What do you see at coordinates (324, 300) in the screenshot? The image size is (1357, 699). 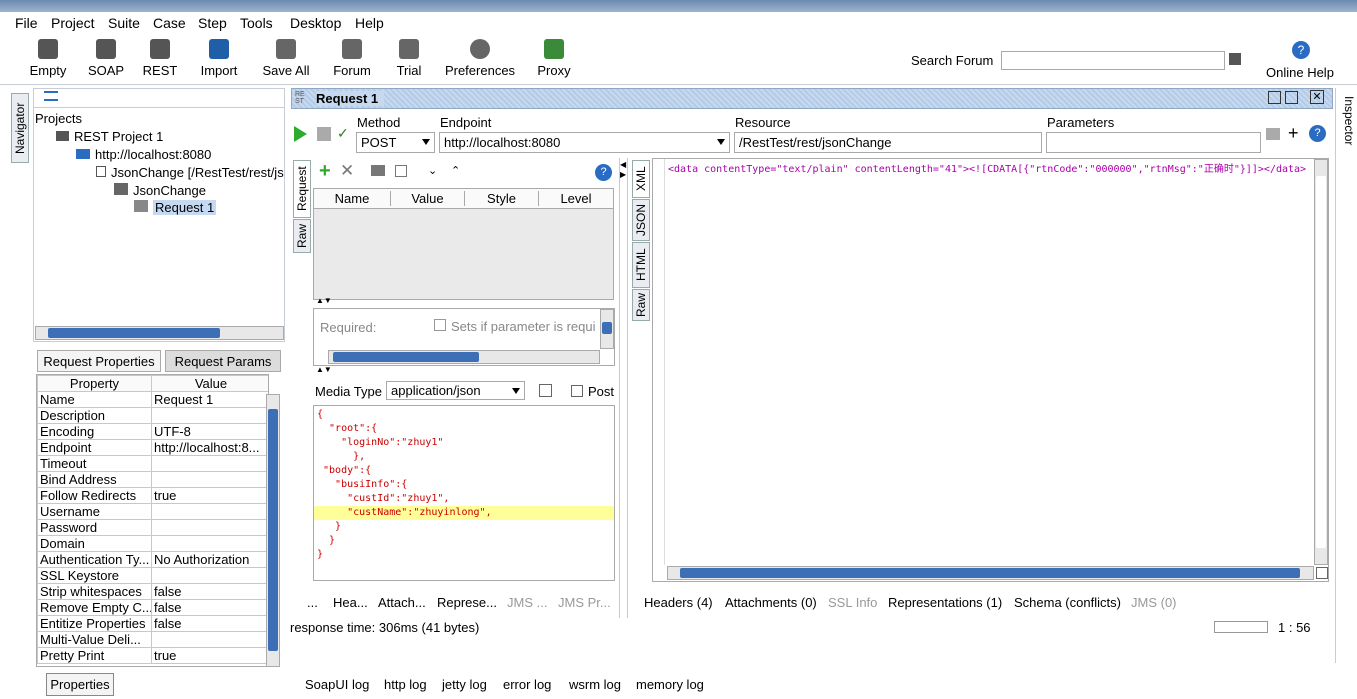 I see `splitter-arrows: ▲▼` at bounding box center [324, 300].